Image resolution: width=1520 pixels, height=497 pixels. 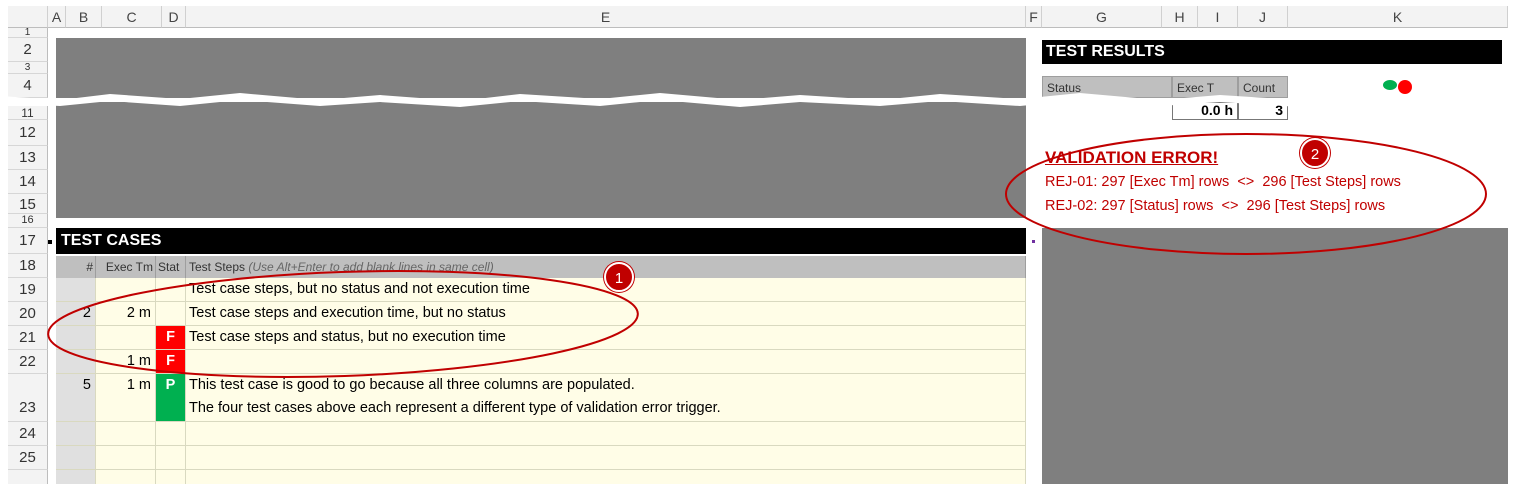 What do you see at coordinates (343, 324) in the screenshot?
I see `callout-ellipse-test-cases` at bounding box center [343, 324].